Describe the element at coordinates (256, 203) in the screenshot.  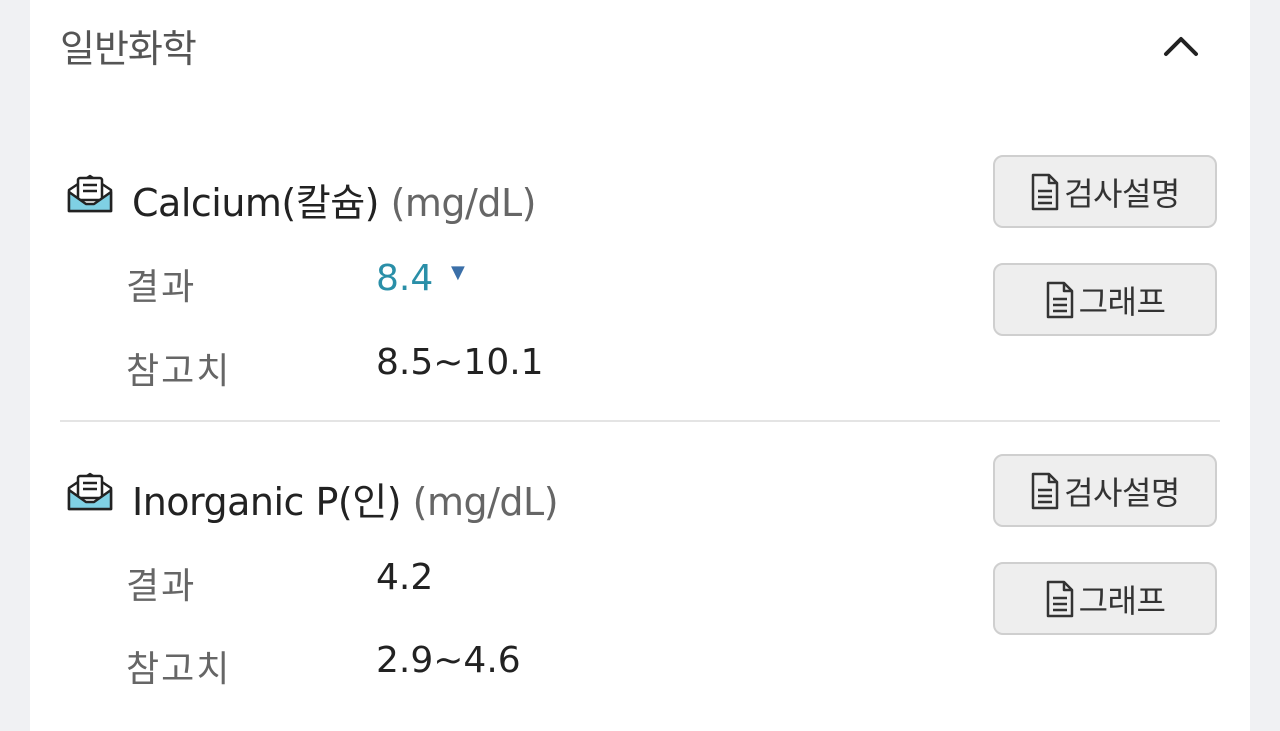
I see `test-name-text: Calcium(칼슘)` at that location.